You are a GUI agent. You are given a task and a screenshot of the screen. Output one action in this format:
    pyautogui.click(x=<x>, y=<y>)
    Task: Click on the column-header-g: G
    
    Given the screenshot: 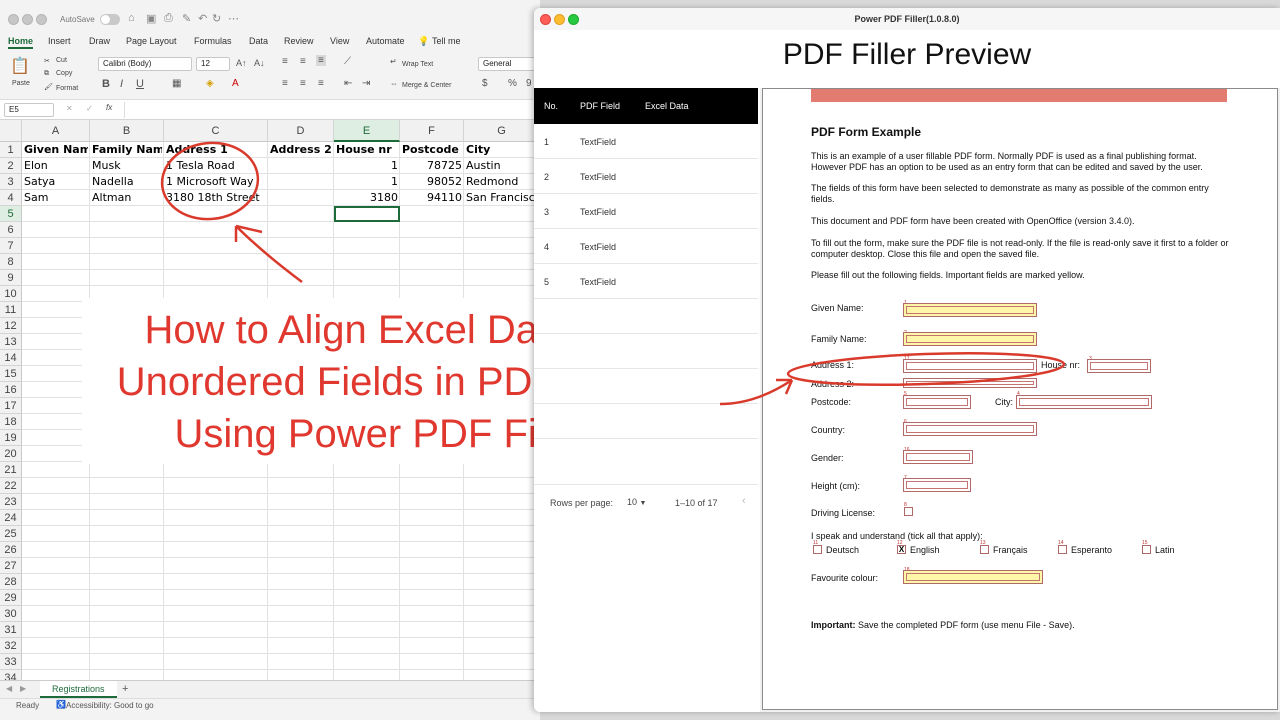 What is the action you would take?
    pyautogui.click(x=502, y=131)
    